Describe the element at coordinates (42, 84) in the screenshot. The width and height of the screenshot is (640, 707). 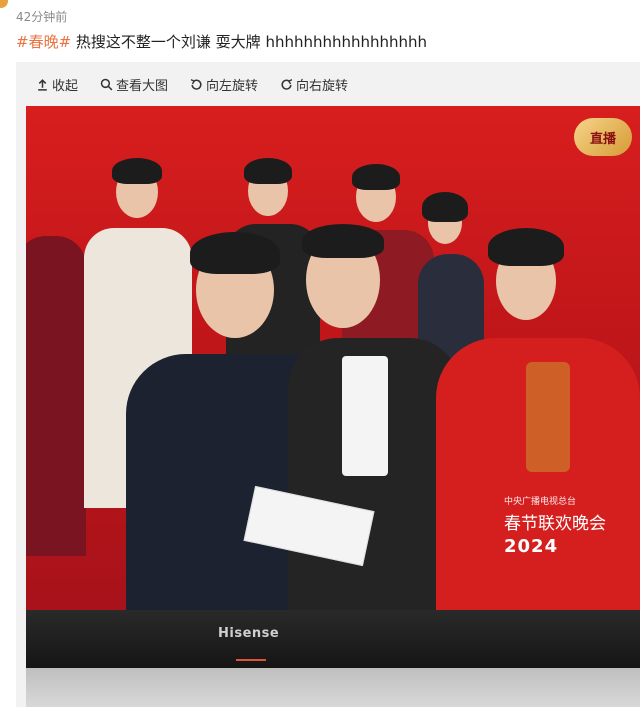
I see `collapse-icon` at that location.